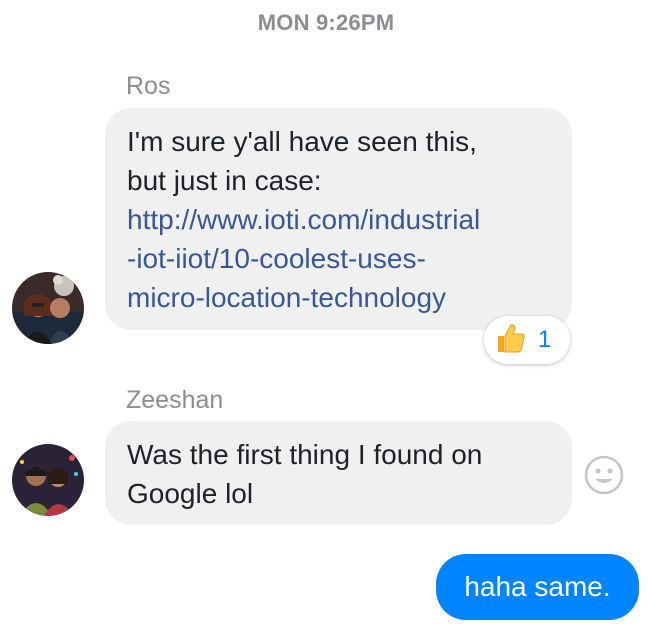 The height and width of the screenshot is (631, 652). What do you see at coordinates (511, 340) in the screenshot?
I see `thumbs-up-icon` at bounding box center [511, 340].